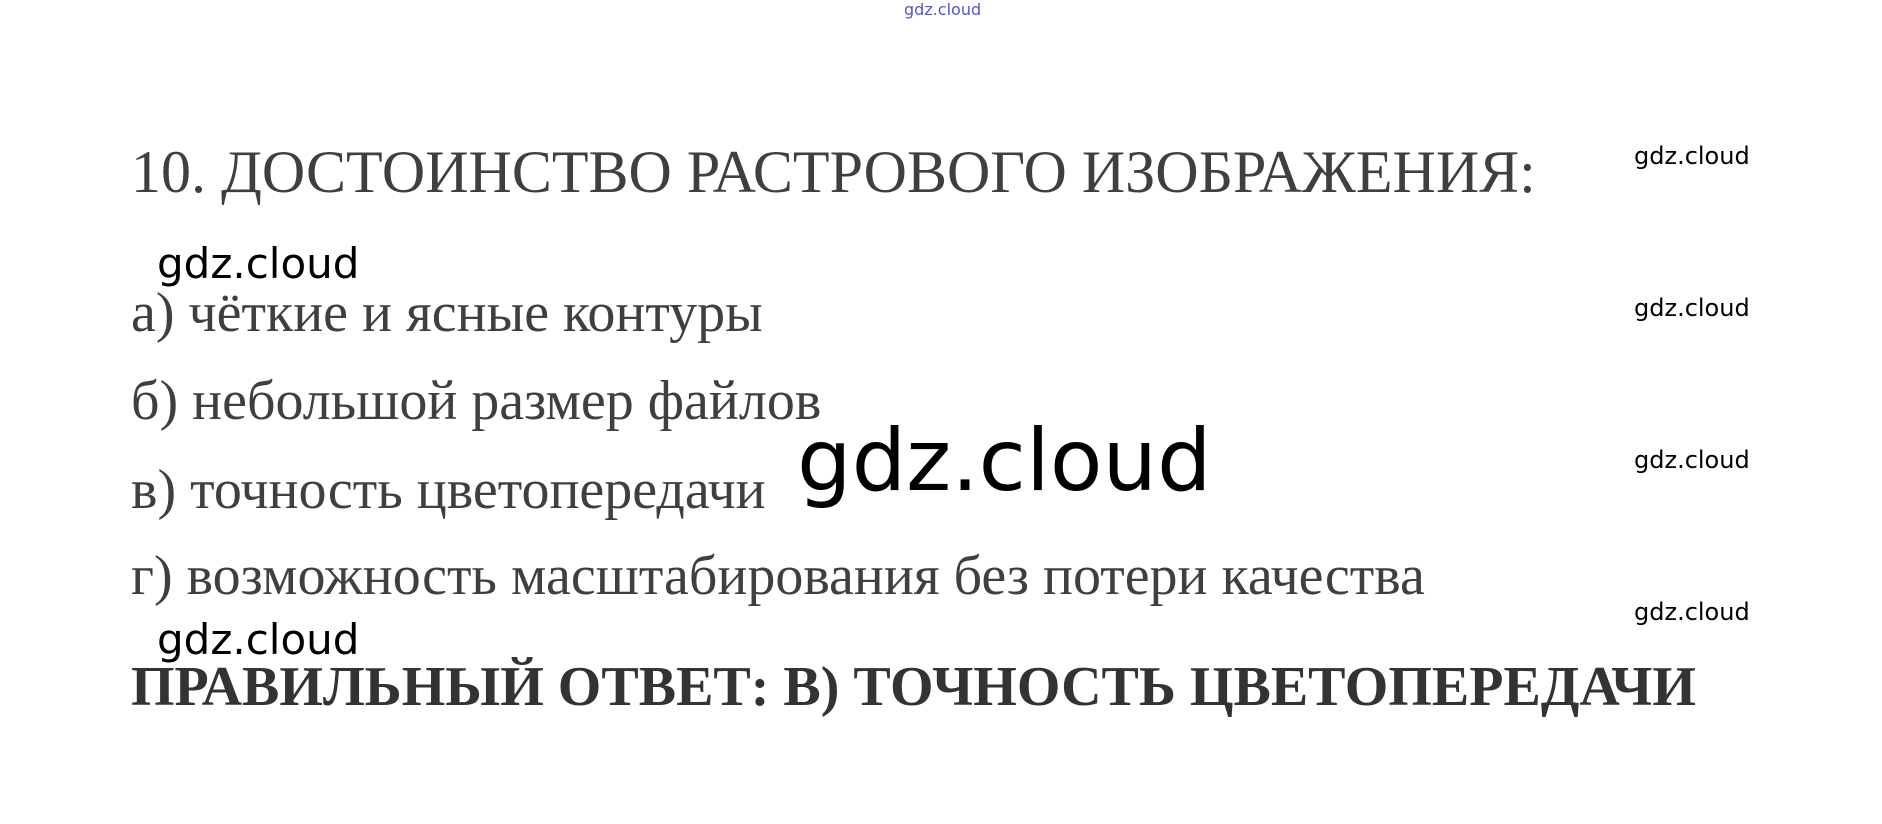 The width and height of the screenshot is (1882, 824). What do you see at coordinates (1692, 460) in the screenshot?
I see `watermark-right-3: gdz.cloud` at bounding box center [1692, 460].